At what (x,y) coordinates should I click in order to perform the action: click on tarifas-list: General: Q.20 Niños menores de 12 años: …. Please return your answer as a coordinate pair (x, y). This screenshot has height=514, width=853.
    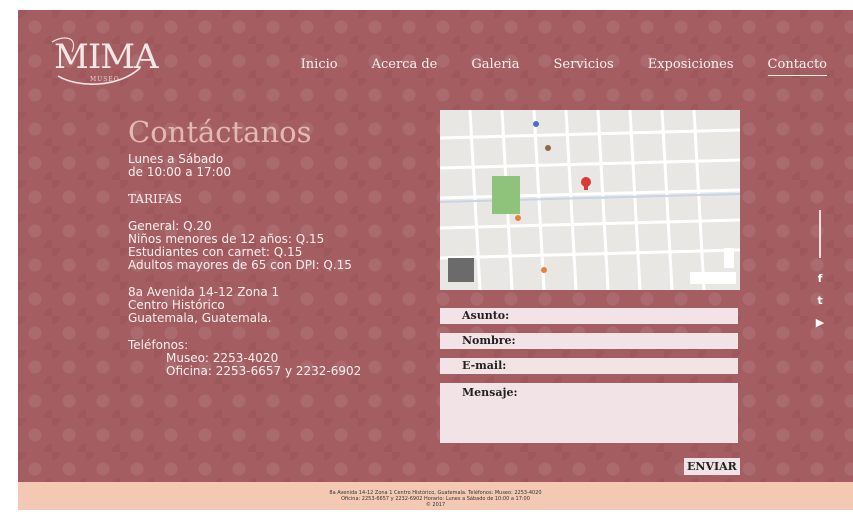
    Looking at the image, I should click on (244, 246).